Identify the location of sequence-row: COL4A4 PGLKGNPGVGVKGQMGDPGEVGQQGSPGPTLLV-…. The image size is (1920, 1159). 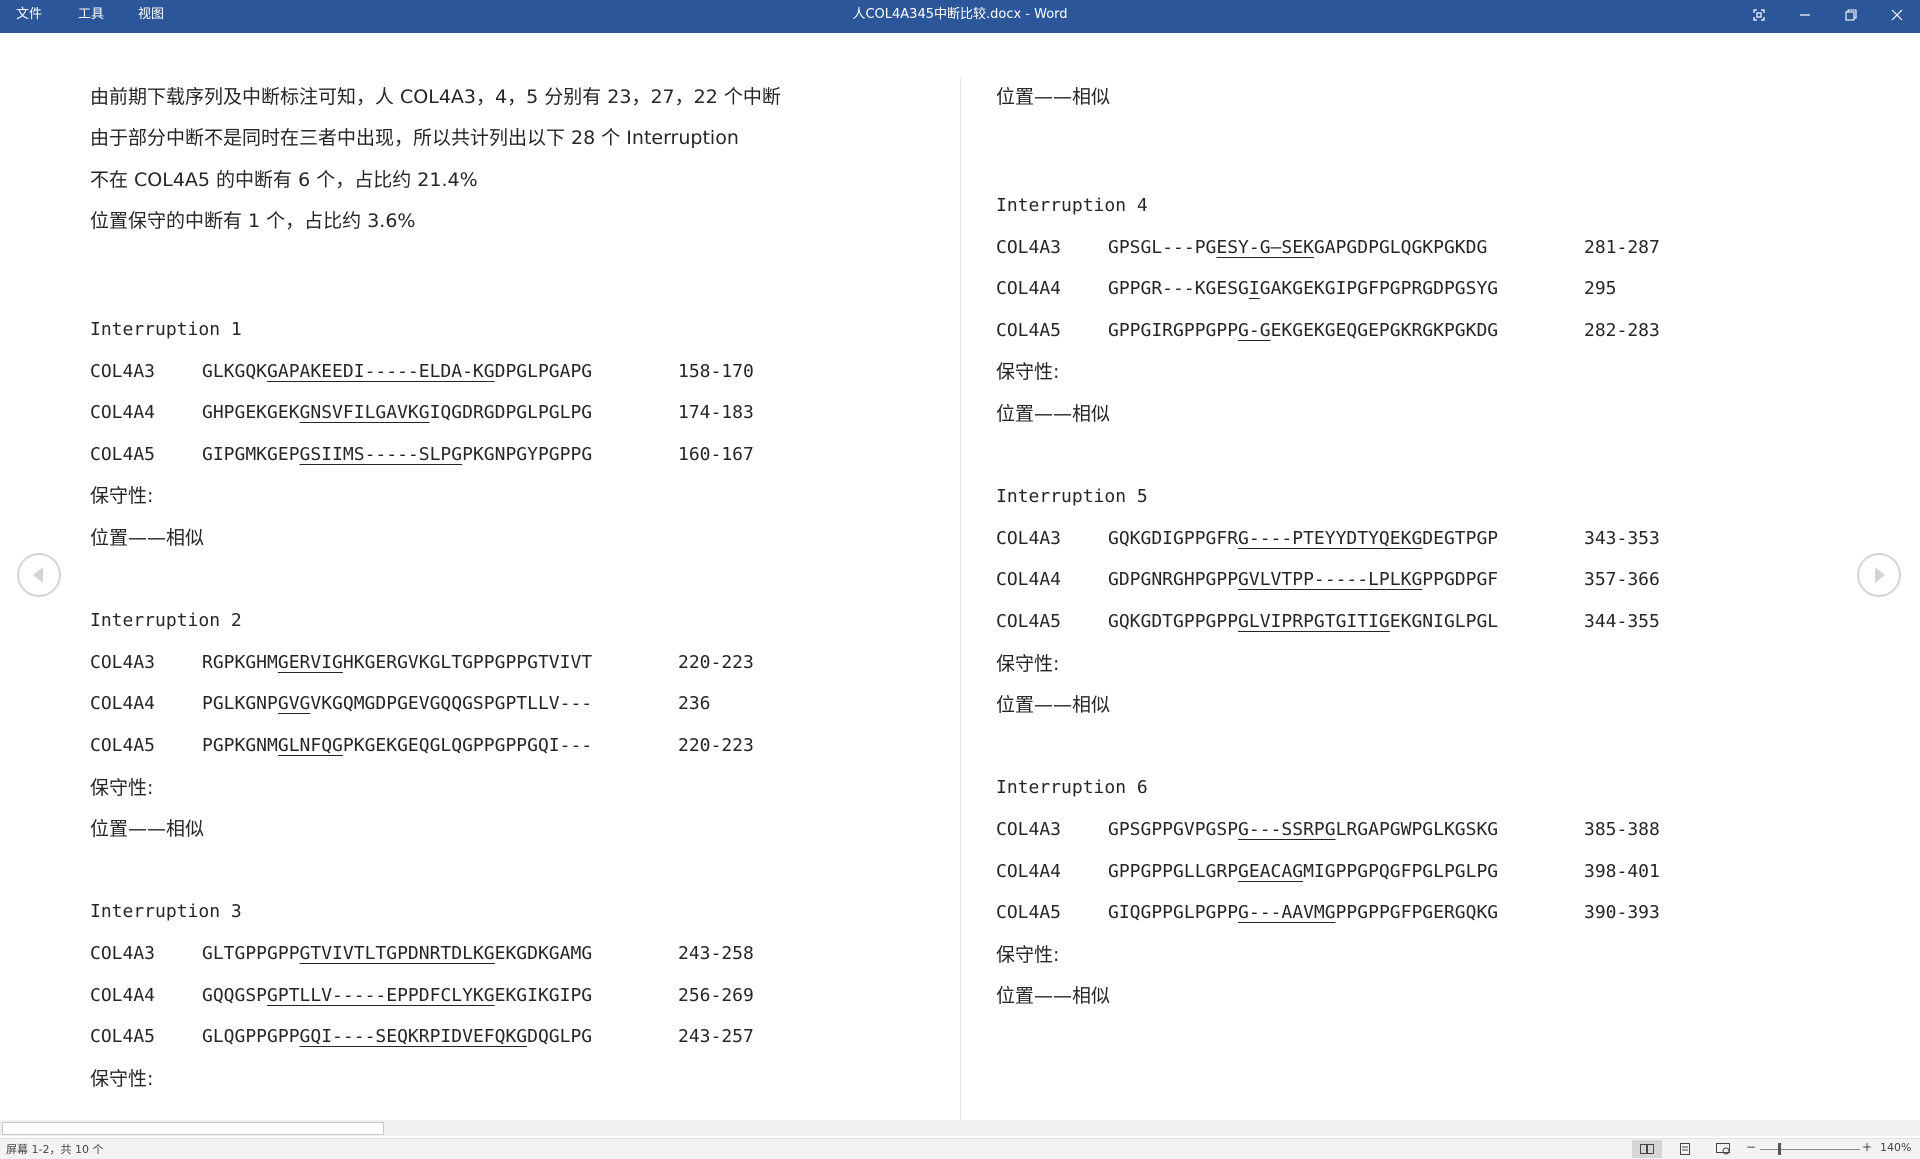
(444, 704).